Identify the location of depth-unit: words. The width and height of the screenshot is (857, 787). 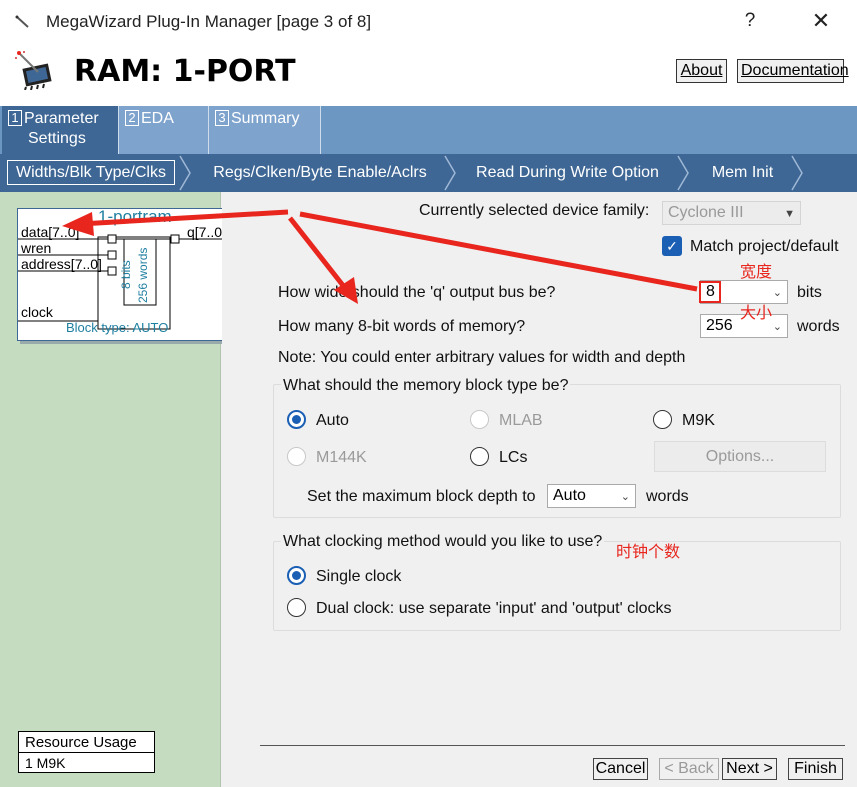
(818, 326).